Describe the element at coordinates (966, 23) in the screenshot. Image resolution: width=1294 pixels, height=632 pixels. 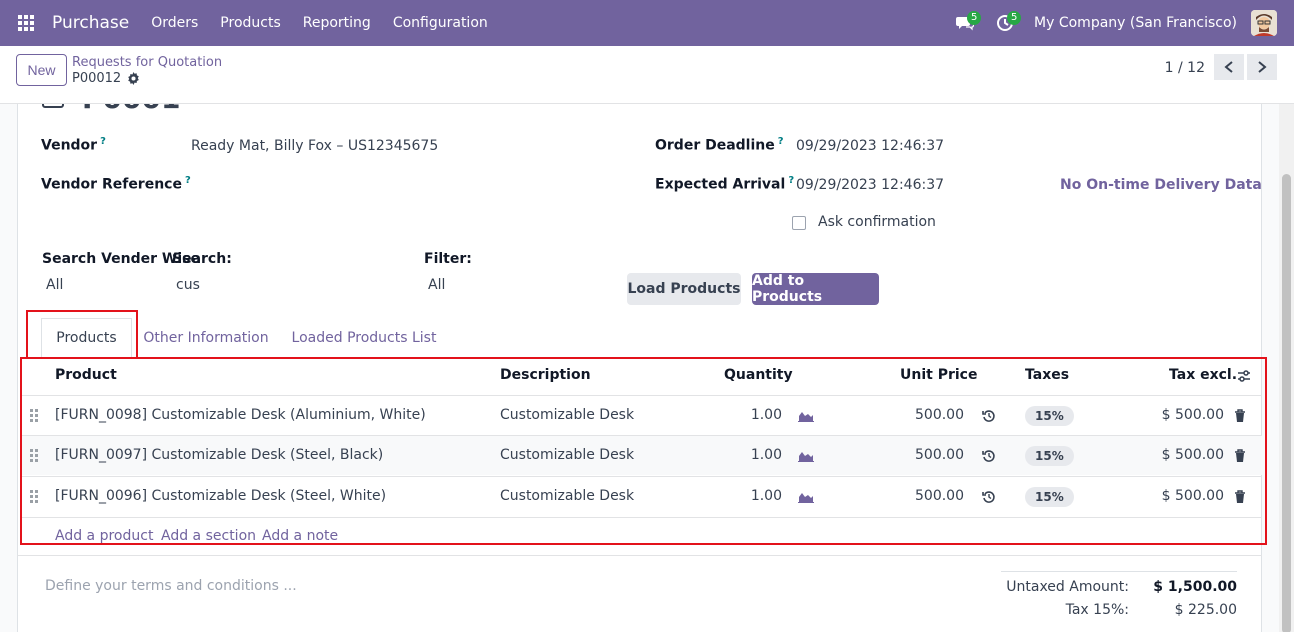
I see `messages-button: 5` at that location.